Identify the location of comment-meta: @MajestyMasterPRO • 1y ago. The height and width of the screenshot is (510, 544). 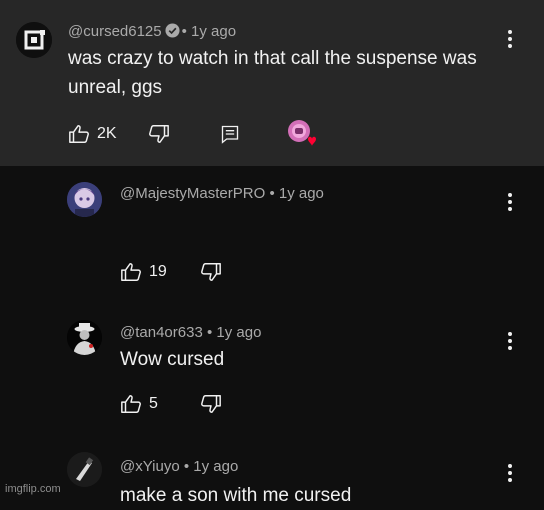
(222, 193).